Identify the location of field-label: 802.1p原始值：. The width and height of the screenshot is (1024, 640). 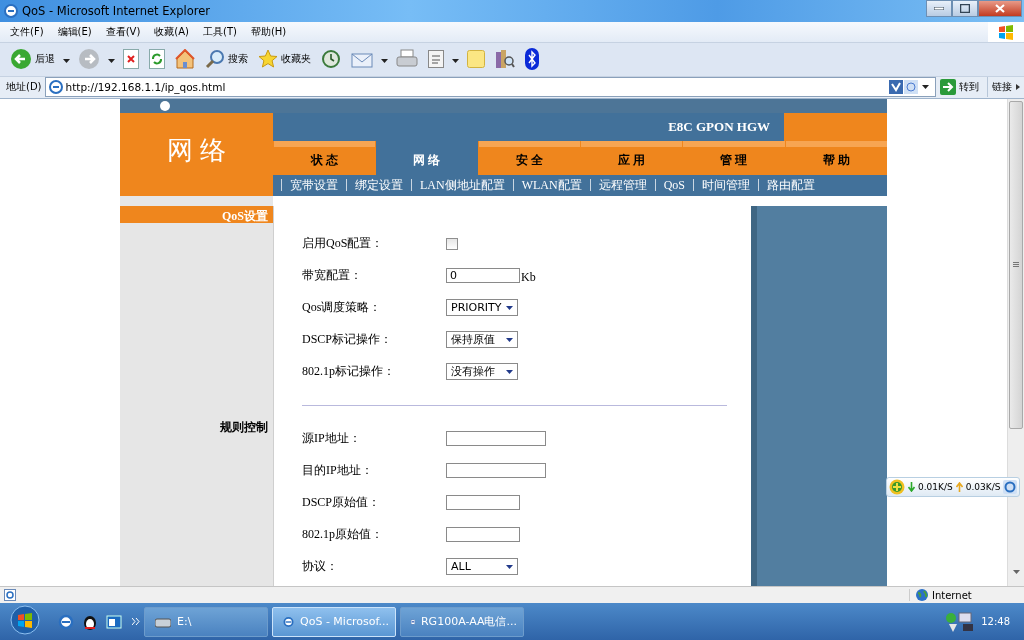
(343, 535).